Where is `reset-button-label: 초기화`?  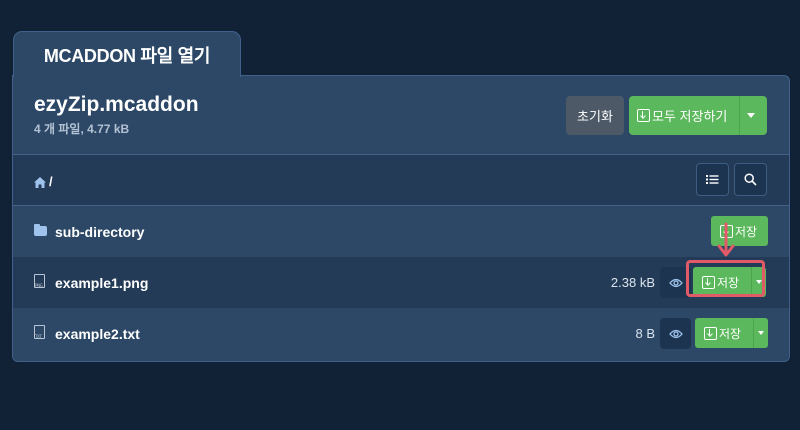
reset-button-label: 초기화 is located at coordinates (595, 116).